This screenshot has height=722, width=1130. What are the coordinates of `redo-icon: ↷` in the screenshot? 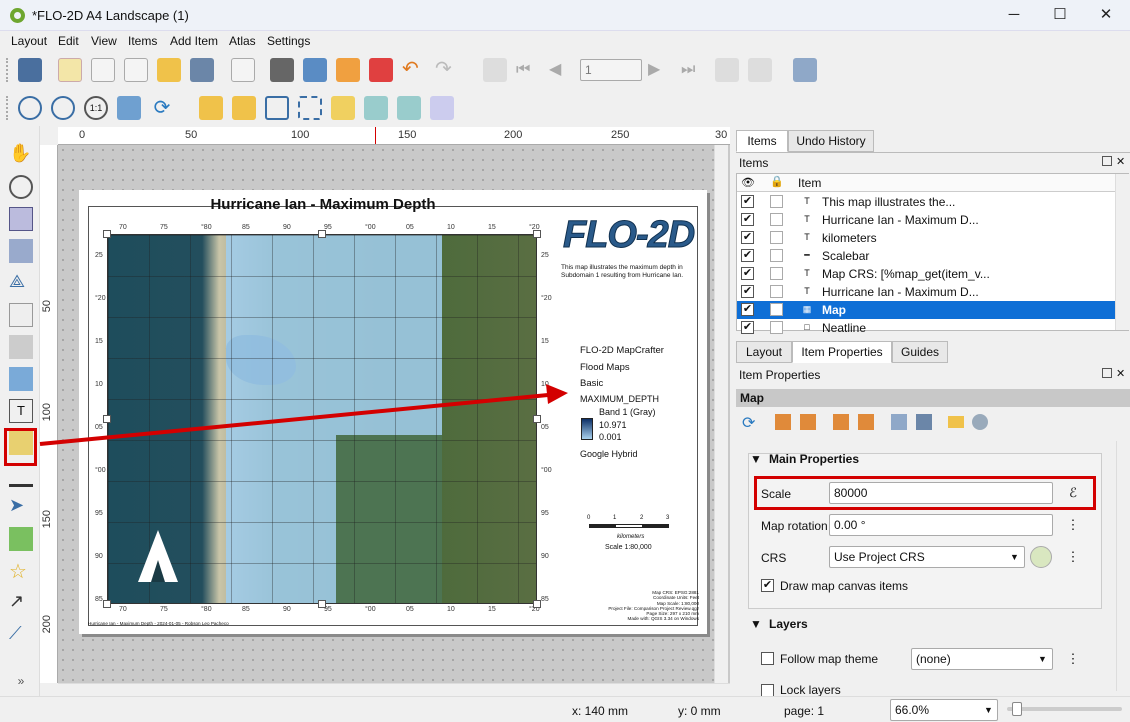 It's located at (447, 70).